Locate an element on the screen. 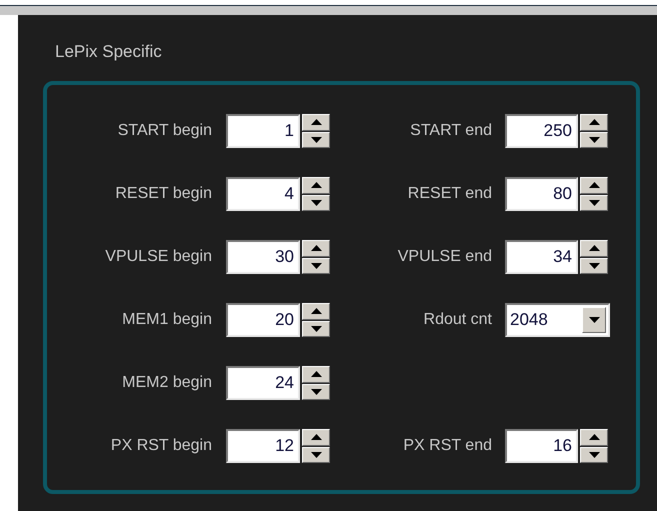 The height and width of the screenshot is (511, 657). field-label: Rdout cnt is located at coordinates (457, 320).